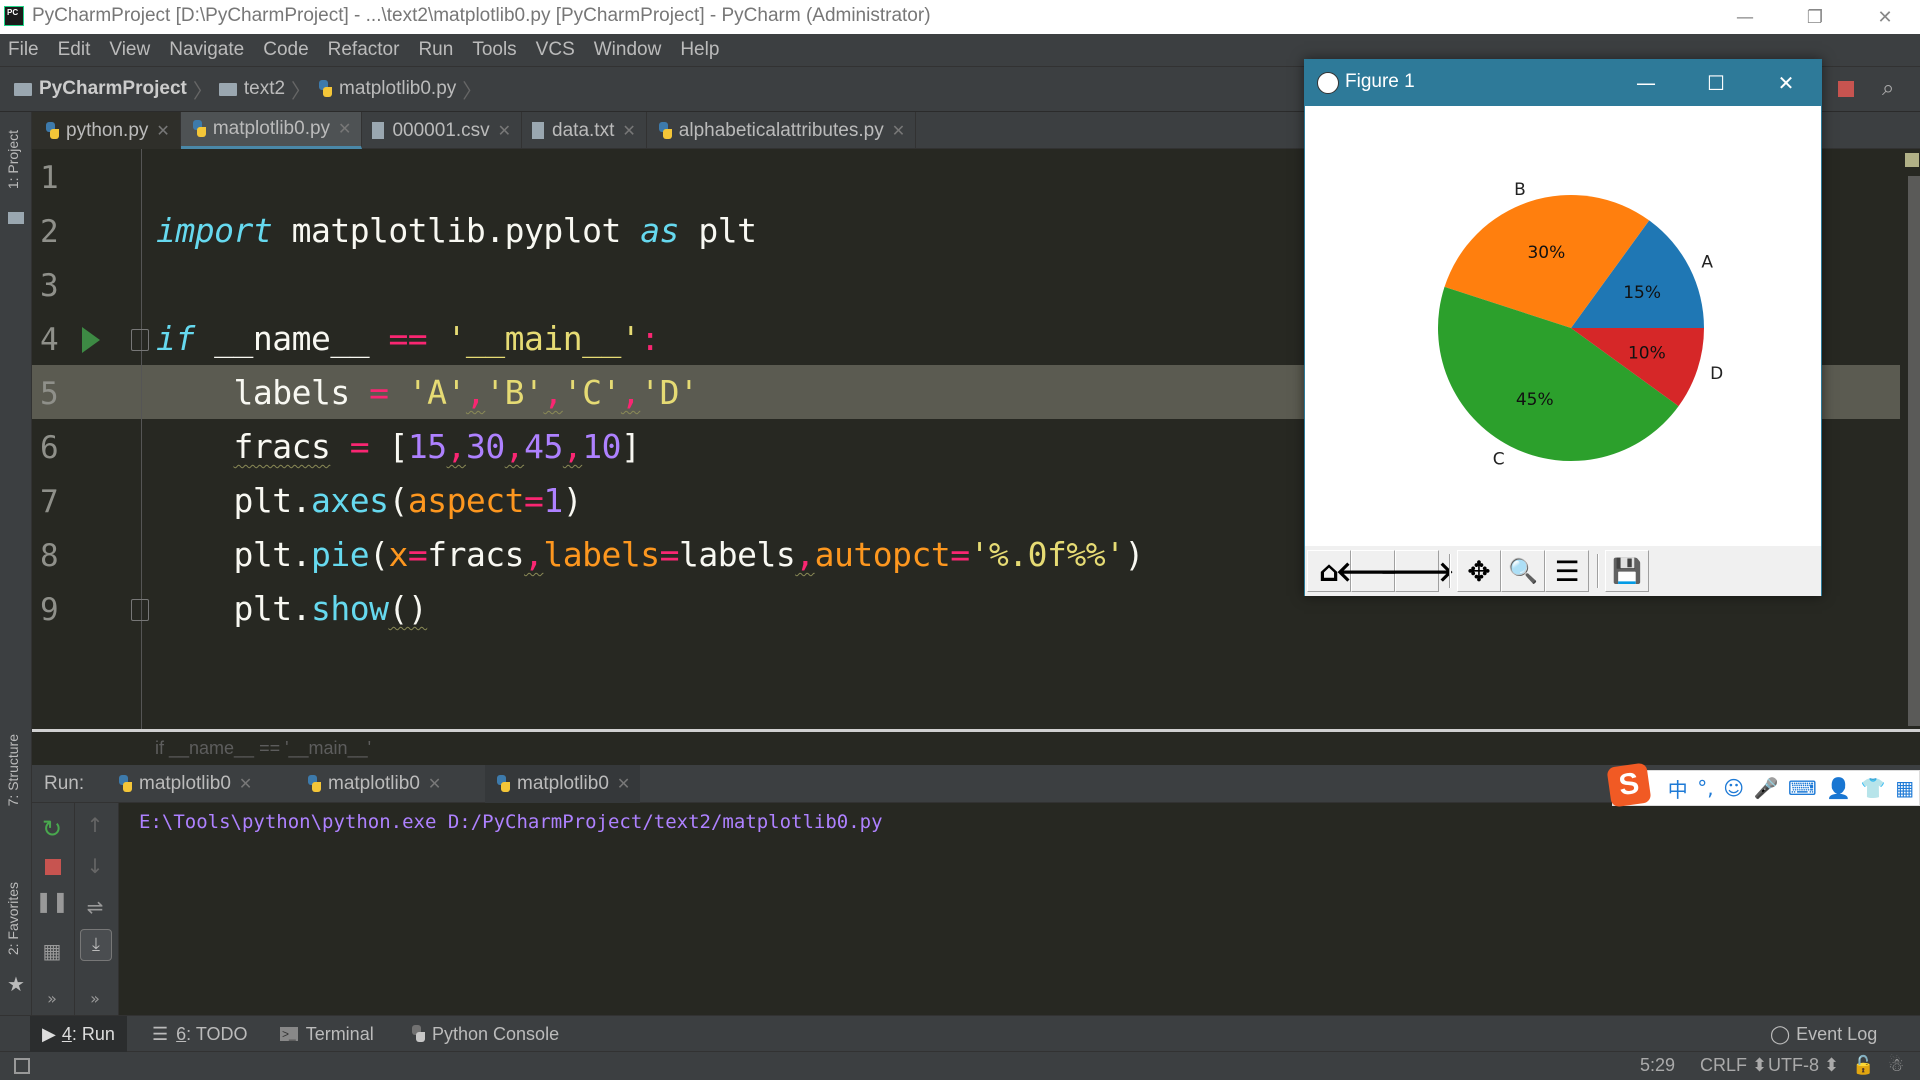 The image size is (1920, 1080). What do you see at coordinates (1904, 788) in the screenshot?
I see `ime-toolbox-icon: ▦` at bounding box center [1904, 788].